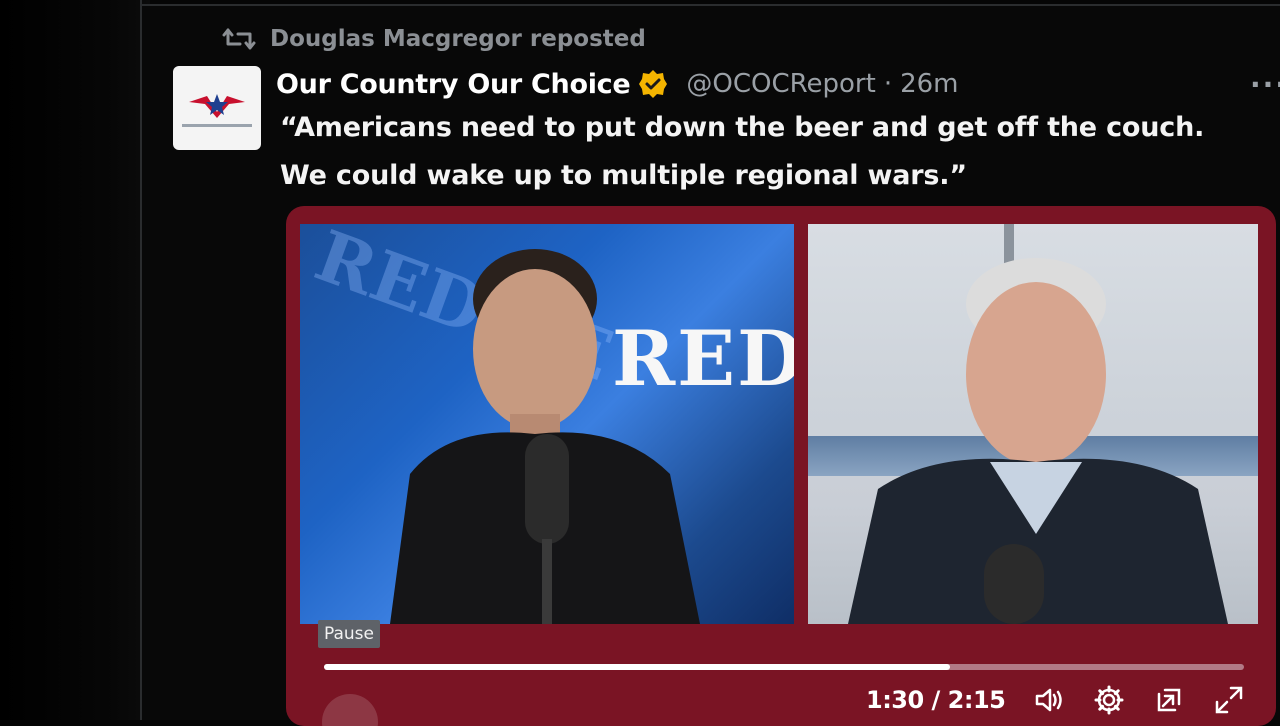 Image resolution: width=1280 pixels, height=726 pixels. What do you see at coordinates (1229, 700) in the screenshot?
I see `fullscreen-icon` at bounding box center [1229, 700].